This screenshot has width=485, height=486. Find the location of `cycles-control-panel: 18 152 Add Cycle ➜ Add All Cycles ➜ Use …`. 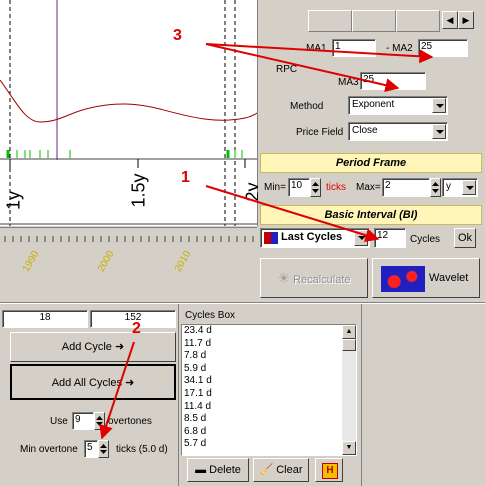

cycles-control-panel: 18 152 Add Cycle ➜ Add All Cycles ➜ Use … is located at coordinates (89, 395).